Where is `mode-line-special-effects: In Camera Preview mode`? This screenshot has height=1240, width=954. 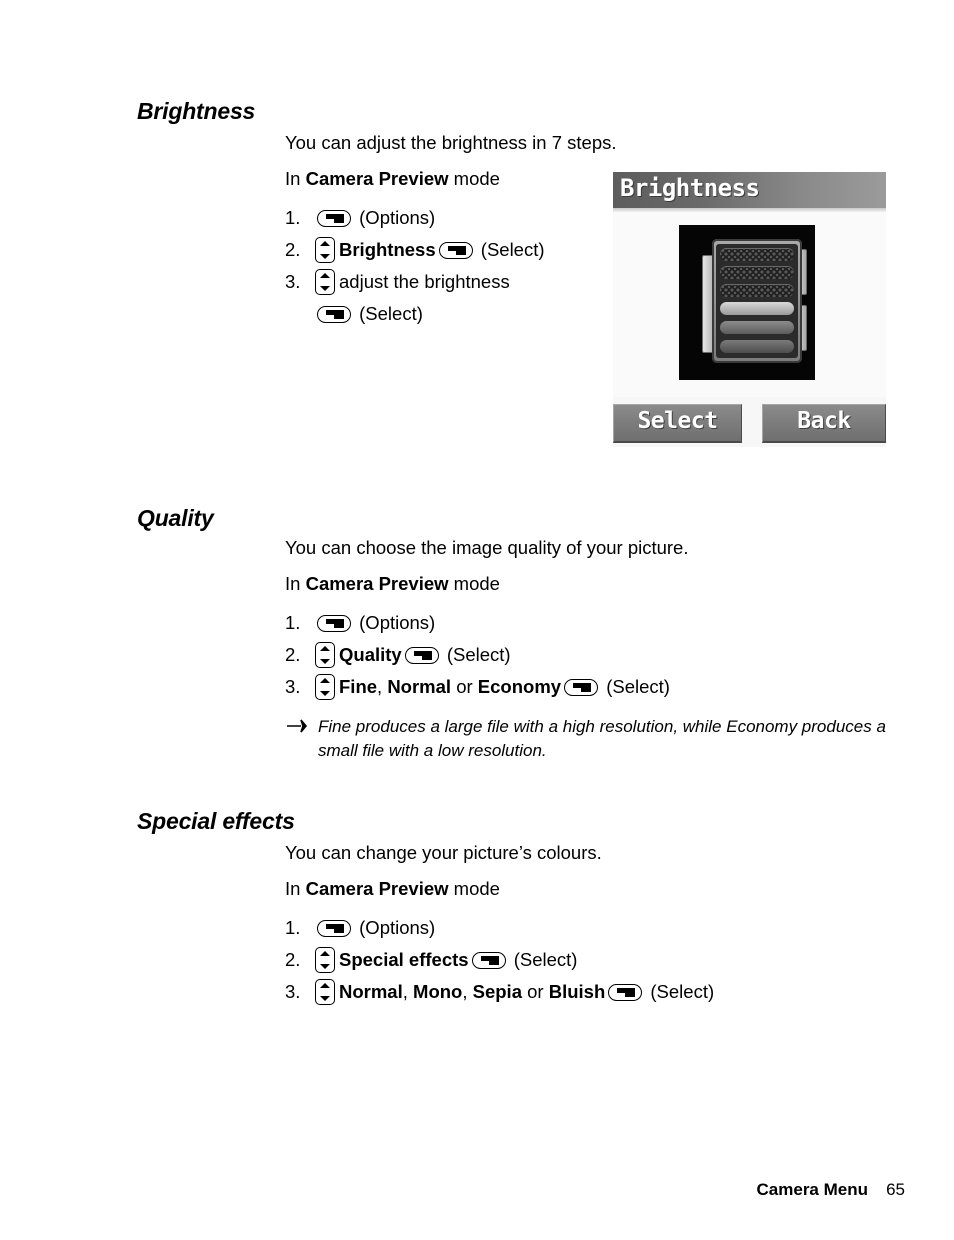 mode-line-special-effects: In Camera Preview mode is located at coordinates (595, 889).